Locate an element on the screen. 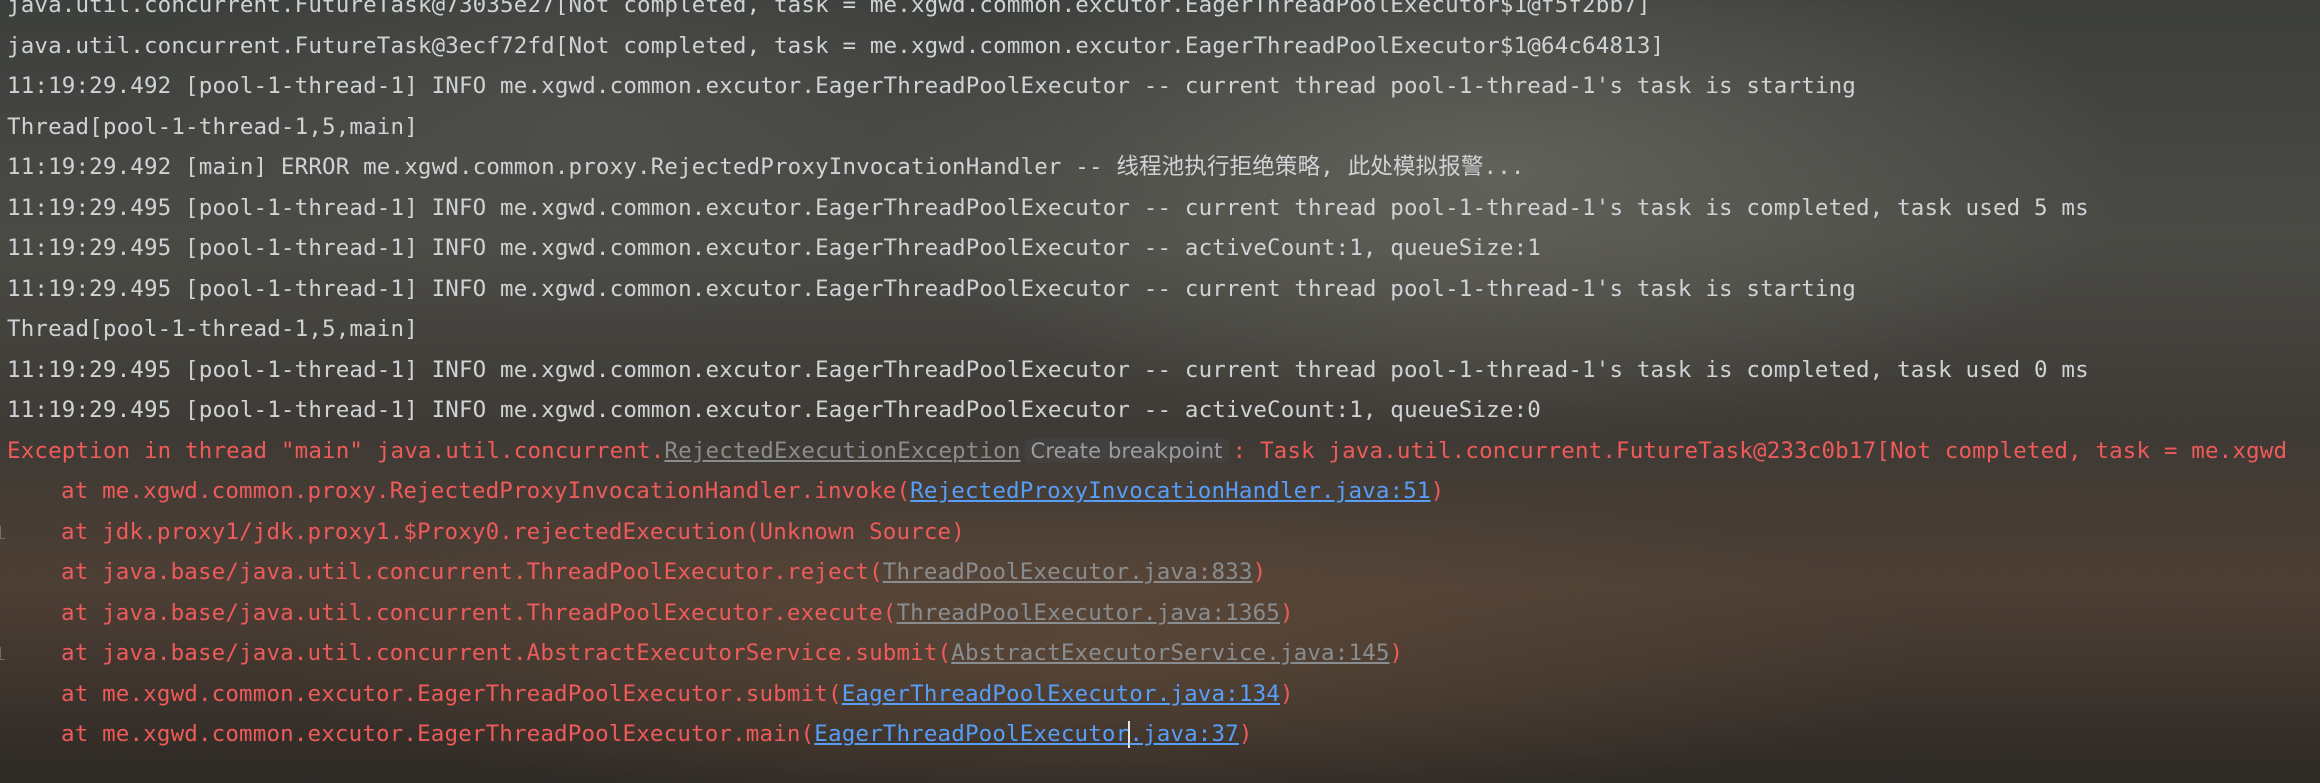 This screenshot has height=783, width=2320. source-link-part: EagerThreadPoolExecutor is located at coordinates (971, 734).